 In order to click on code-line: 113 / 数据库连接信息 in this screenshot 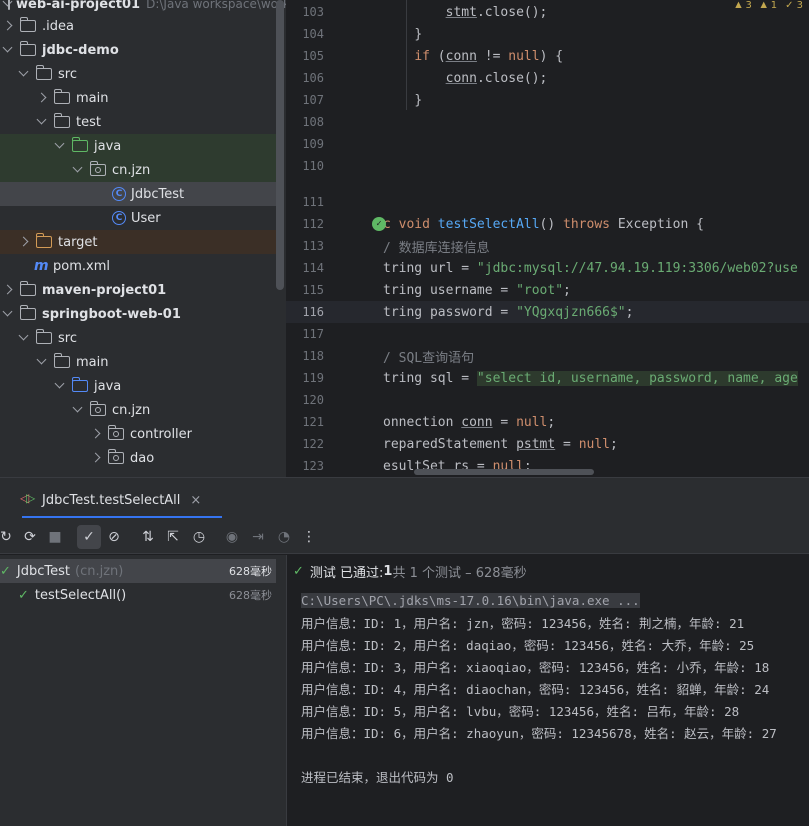, I will do `click(547, 246)`.